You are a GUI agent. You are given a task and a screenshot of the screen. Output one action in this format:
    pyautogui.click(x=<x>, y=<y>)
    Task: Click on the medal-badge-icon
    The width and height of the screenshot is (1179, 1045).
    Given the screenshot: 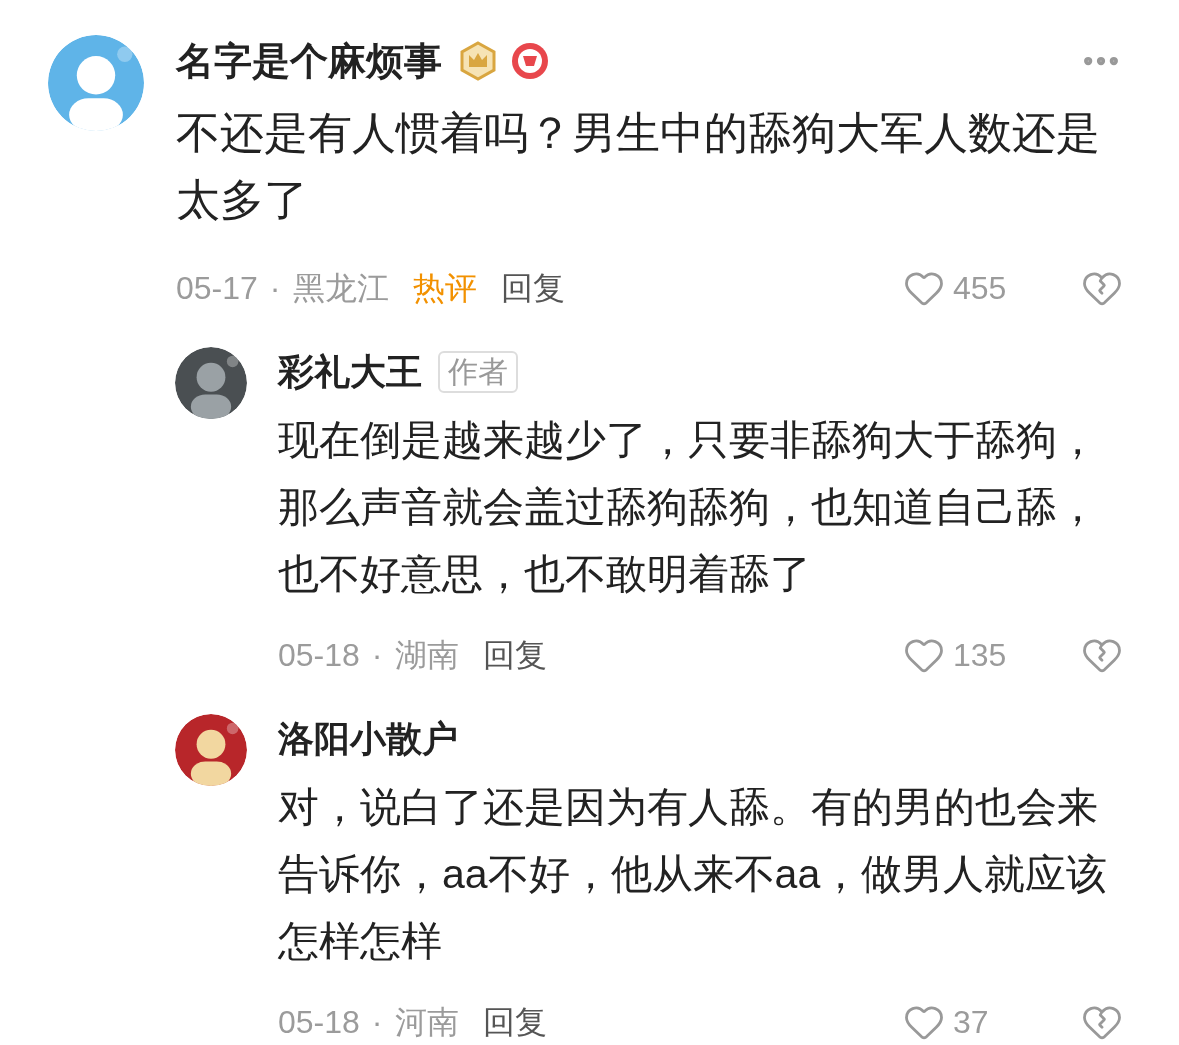 What is the action you would take?
    pyautogui.click(x=530, y=61)
    